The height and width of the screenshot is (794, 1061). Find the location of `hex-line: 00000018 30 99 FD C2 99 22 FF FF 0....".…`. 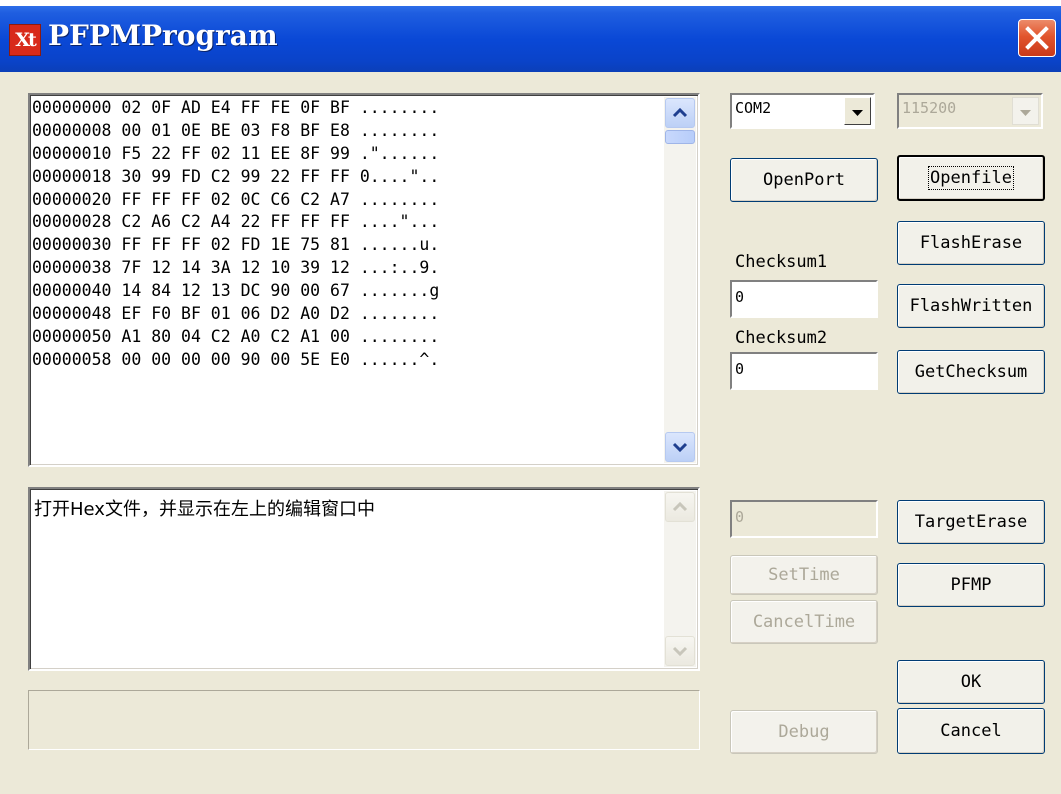

hex-line: 00000018 30 99 FD C2 99 22 FF FF 0....".… is located at coordinates (236, 176).